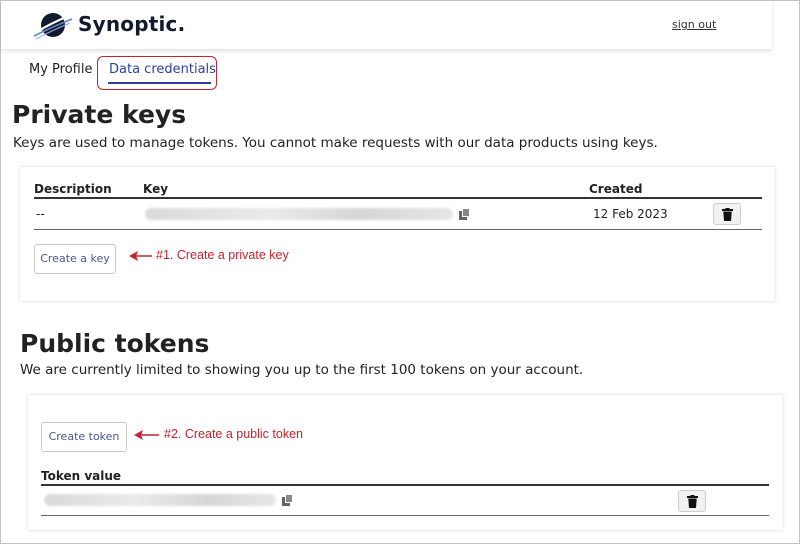 The image size is (800, 544). What do you see at coordinates (405, 515) in the screenshot?
I see `token-row-divider` at bounding box center [405, 515].